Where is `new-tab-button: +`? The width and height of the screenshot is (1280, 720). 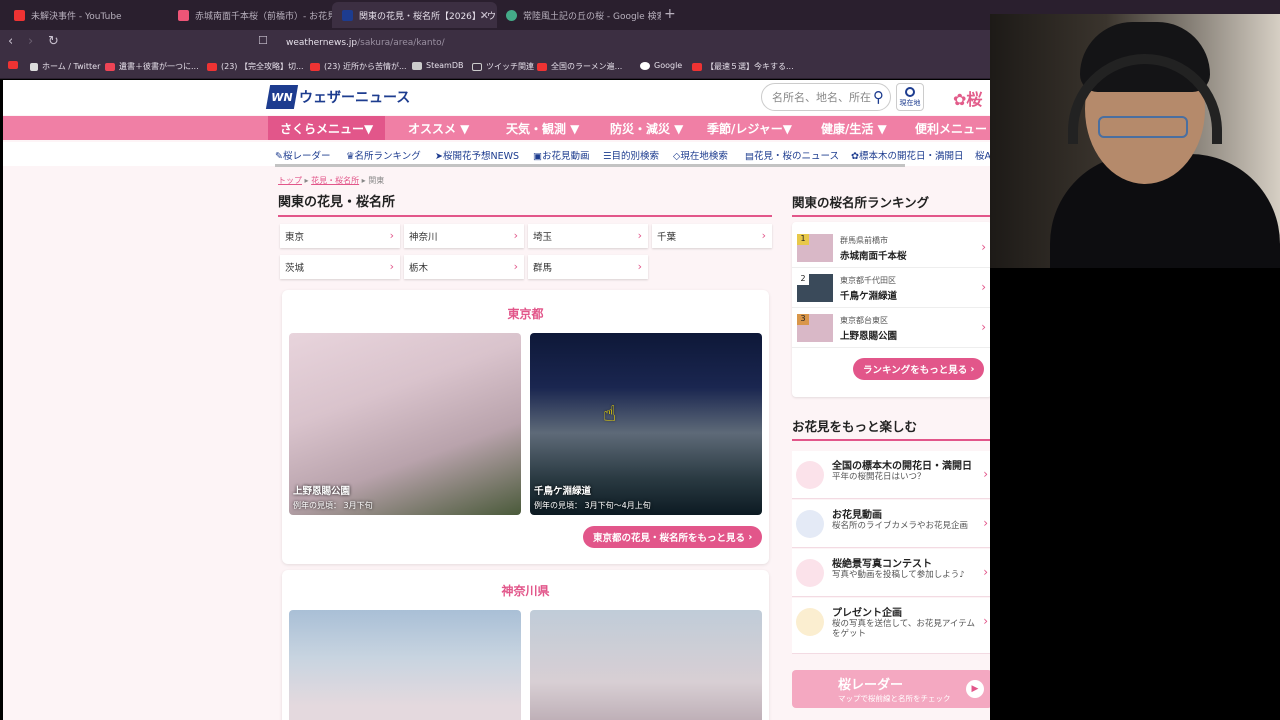 new-tab-button: + is located at coordinates (670, 14).